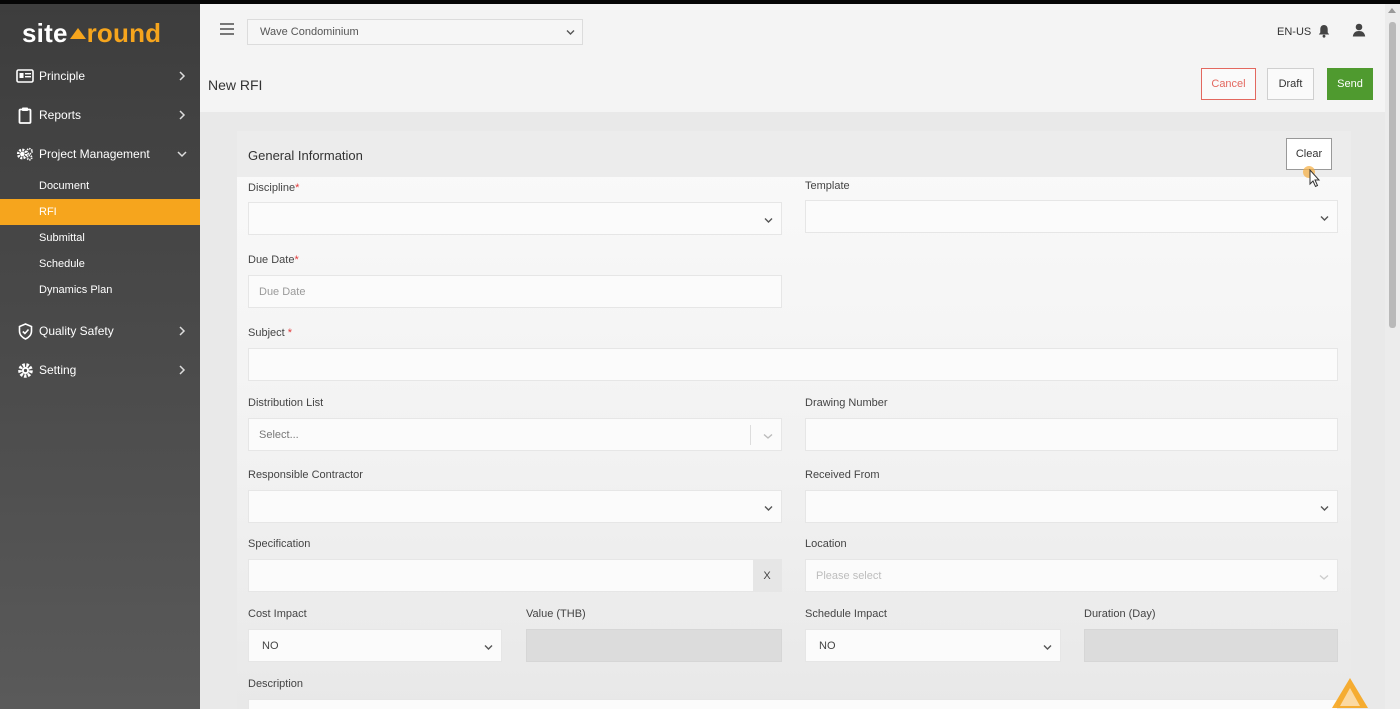 Image resolution: width=1400 pixels, height=709 pixels. I want to click on sidebar-item-principle: Principle, so click(100, 76).